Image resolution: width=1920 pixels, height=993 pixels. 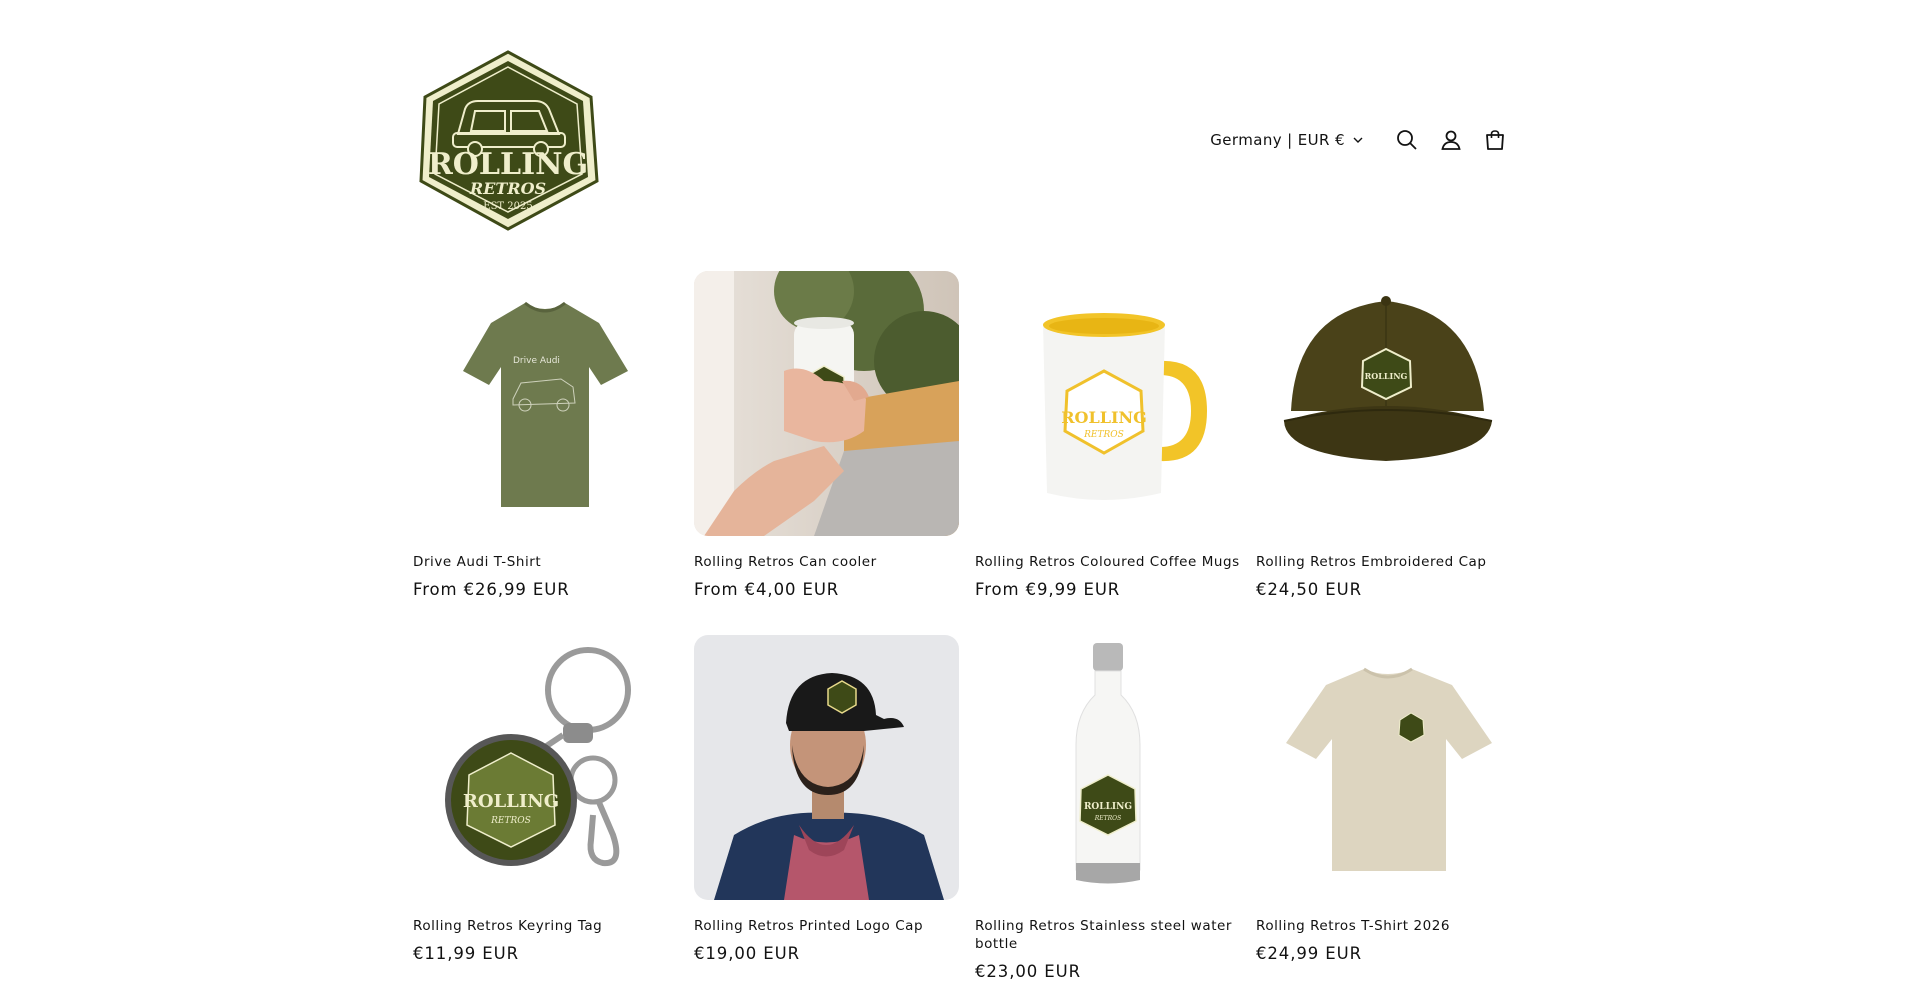 What do you see at coordinates (1495, 140) in the screenshot?
I see `cart-icon` at bounding box center [1495, 140].